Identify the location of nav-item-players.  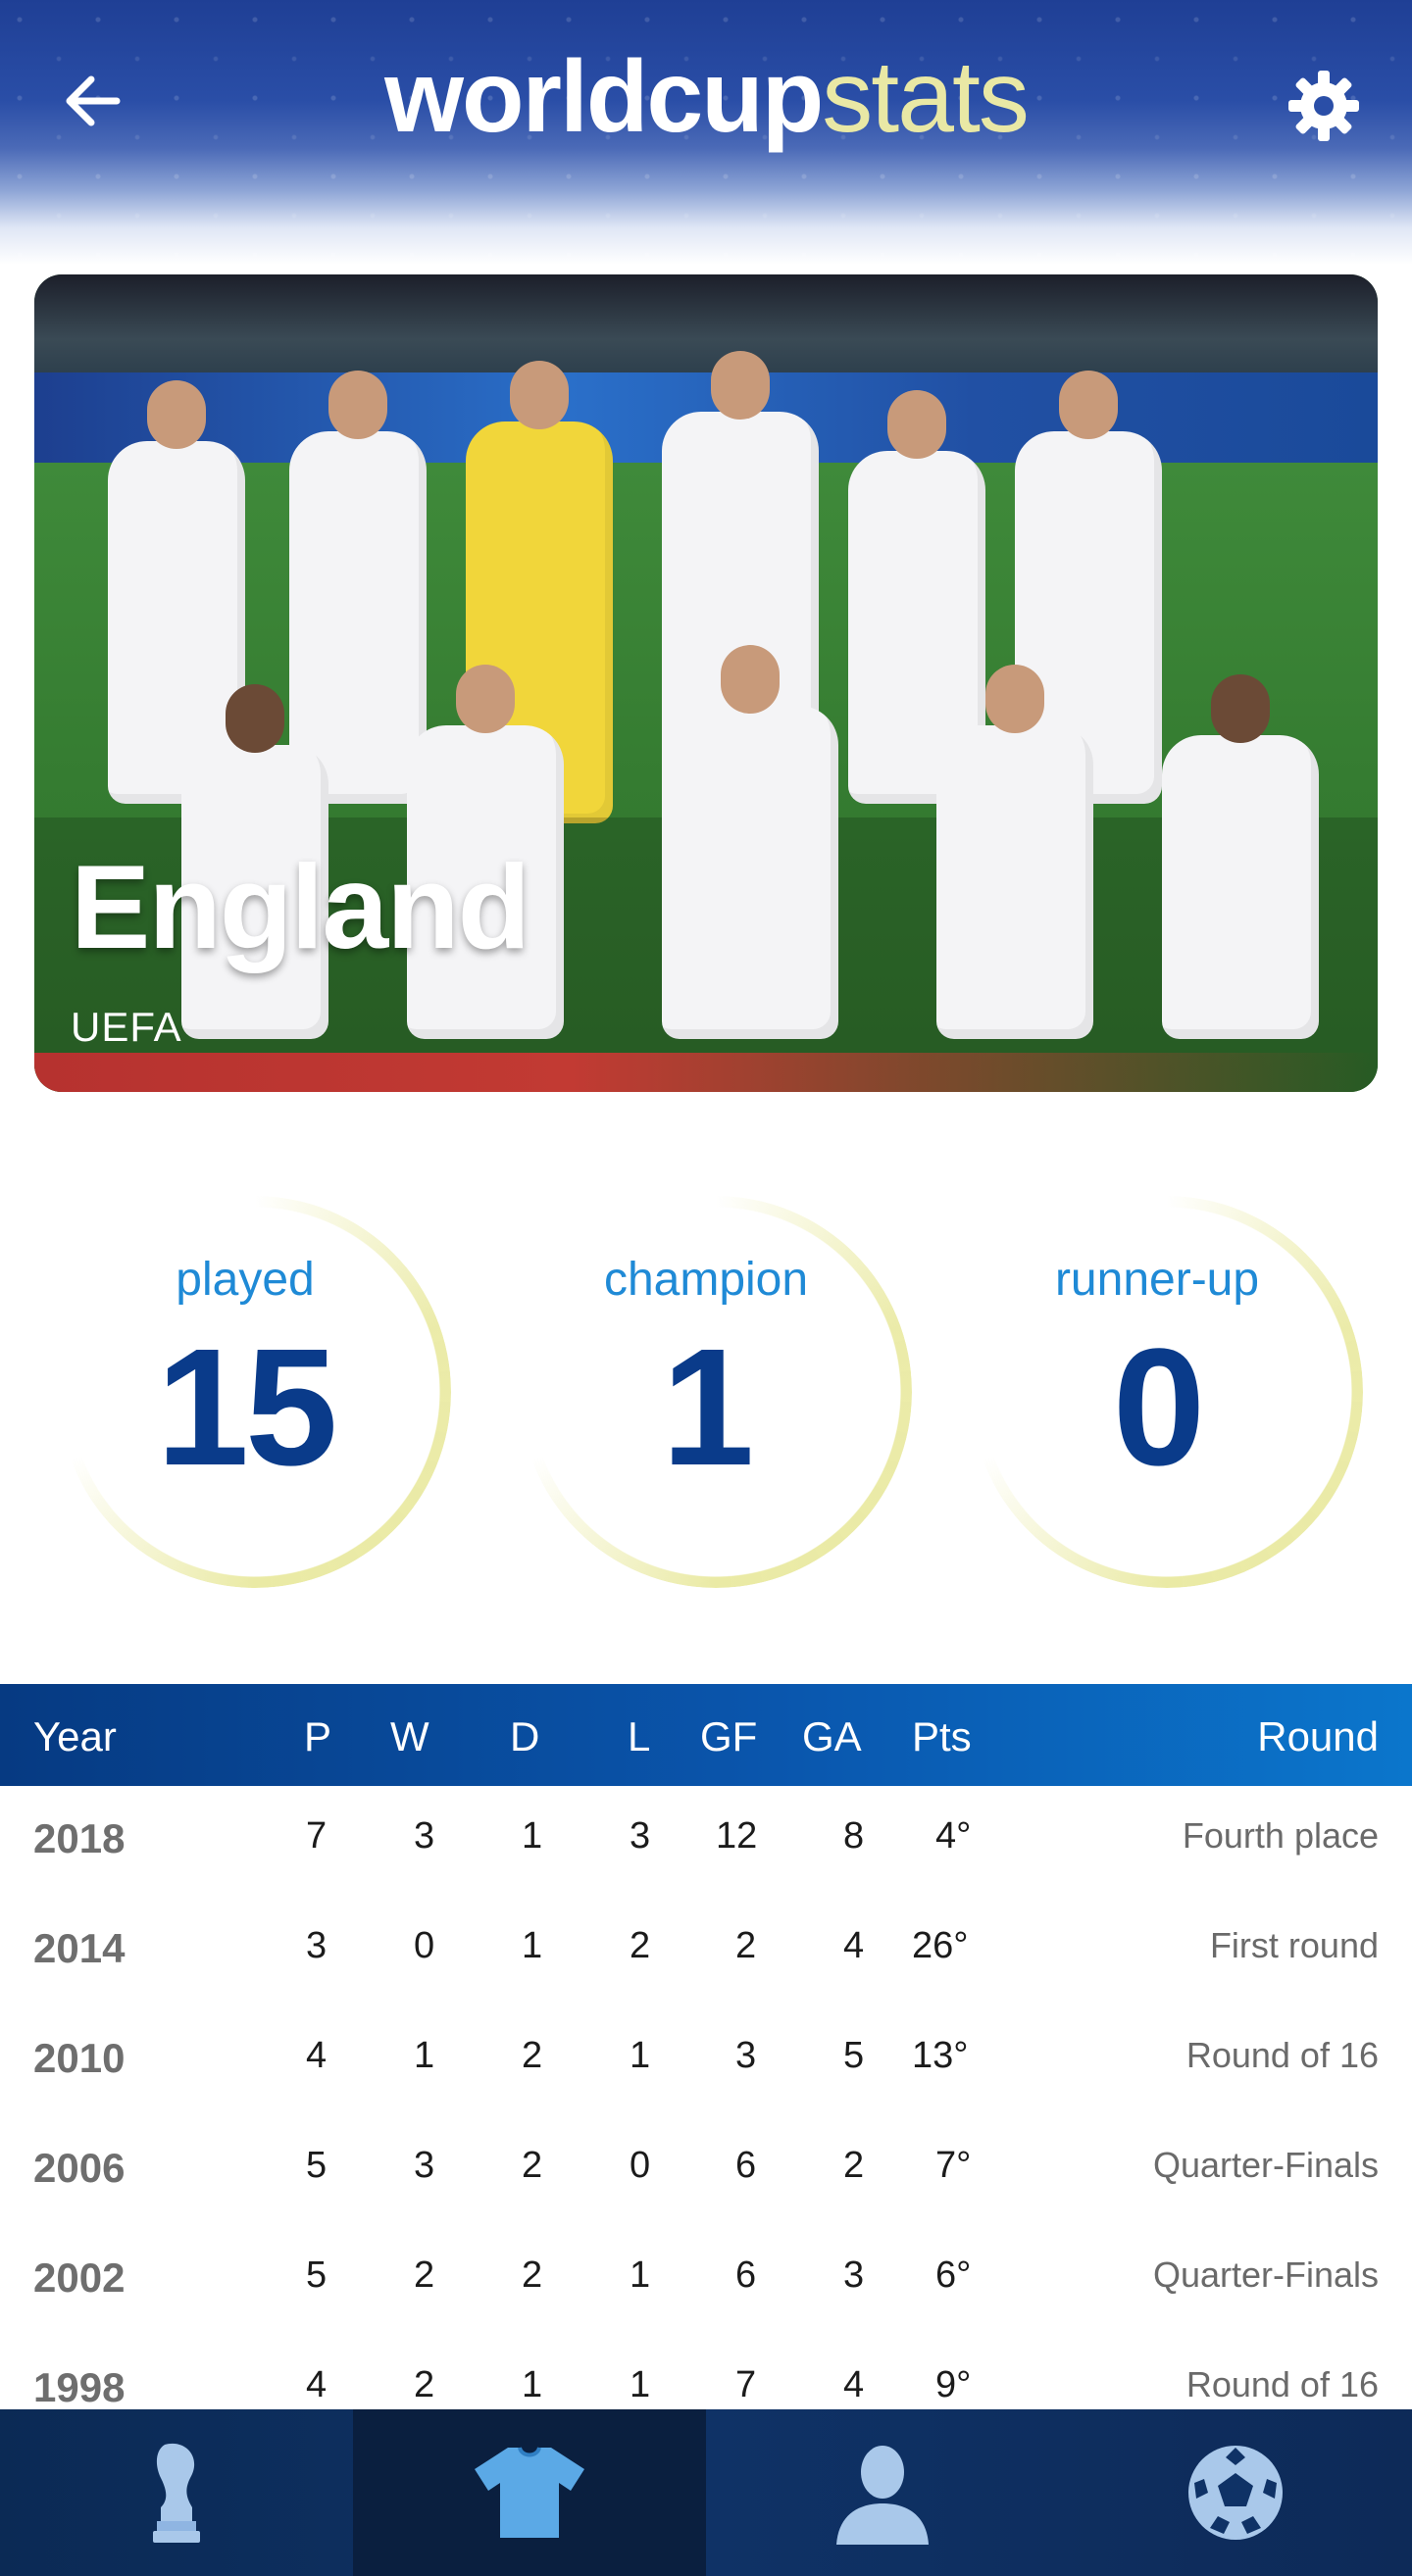
(882, 2492).